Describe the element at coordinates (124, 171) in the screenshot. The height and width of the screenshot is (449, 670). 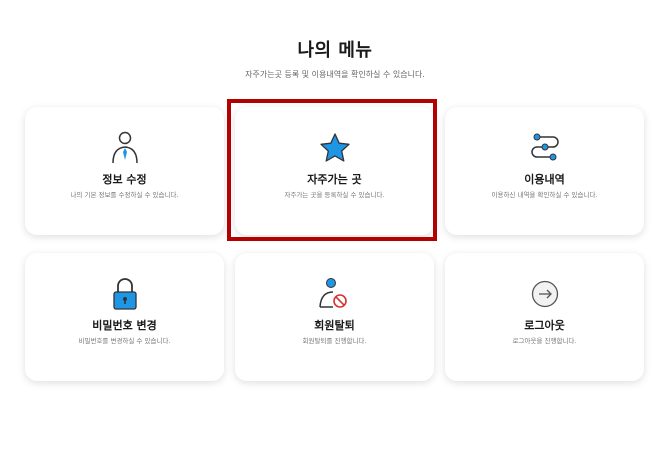
I see `menu-card-edit-info: 정보 수정 나의 기본 정보를 수정하실 수 있습니다.` at that location.